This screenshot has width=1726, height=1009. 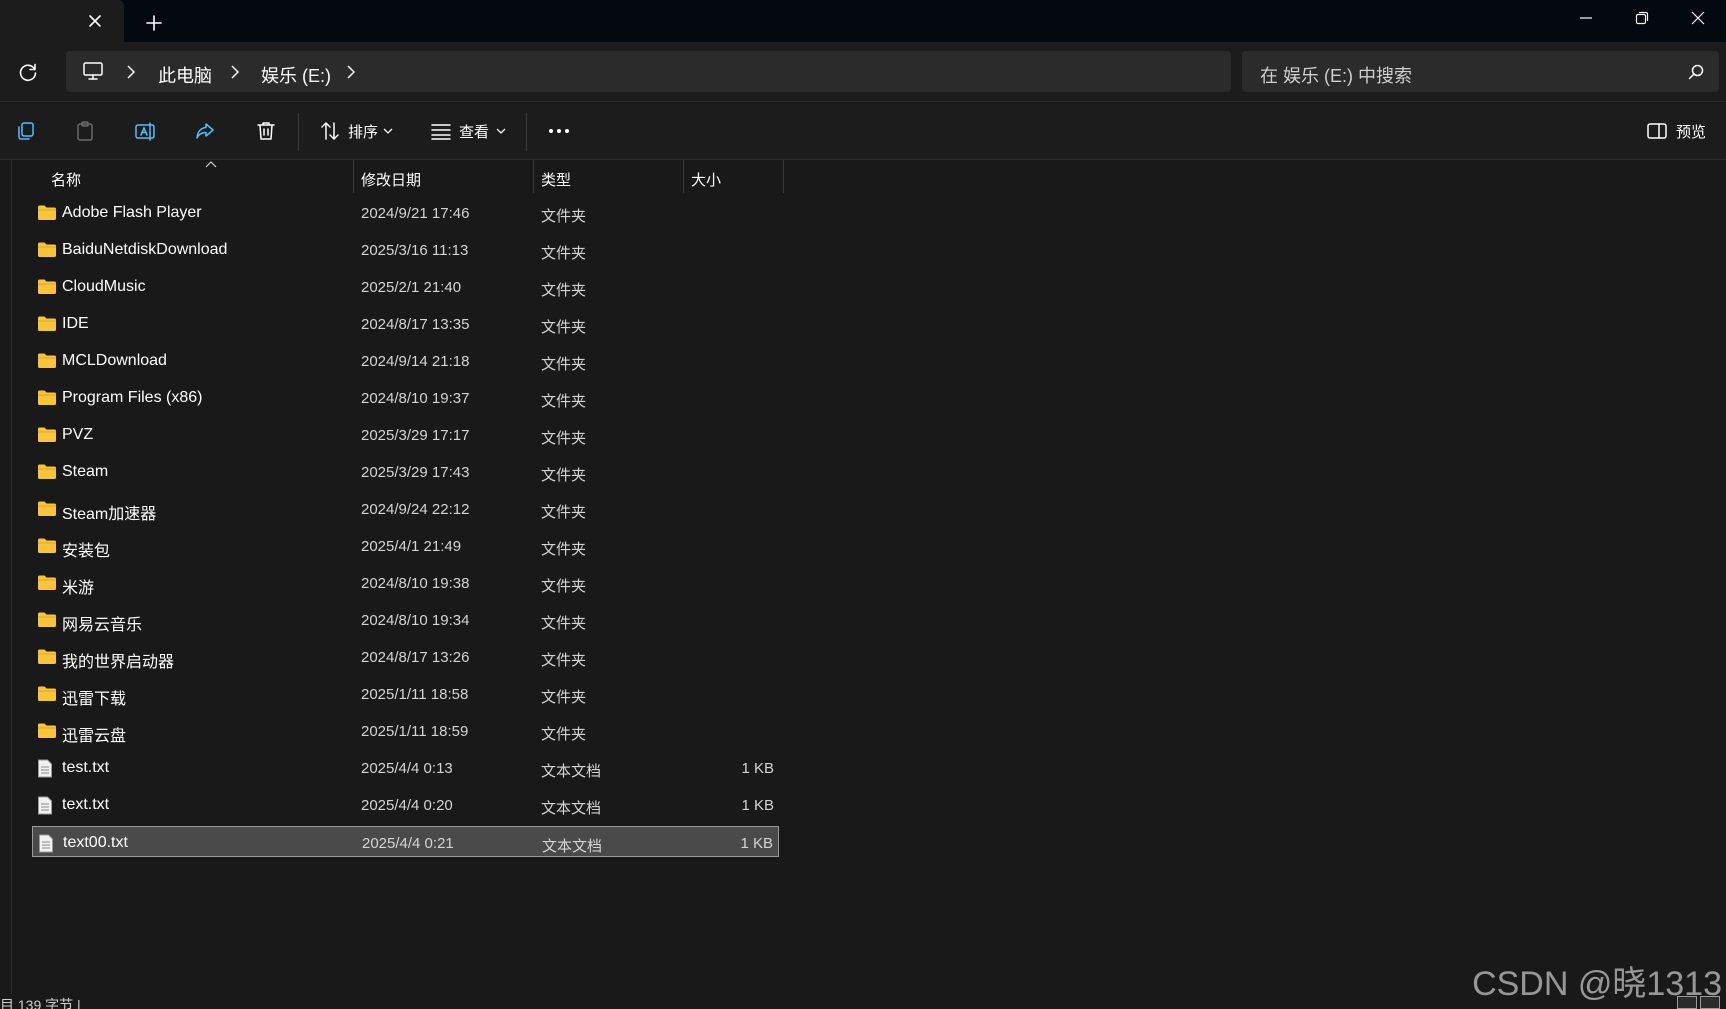 I want to click on file-name: test.txt, so click(x=86, y=767).